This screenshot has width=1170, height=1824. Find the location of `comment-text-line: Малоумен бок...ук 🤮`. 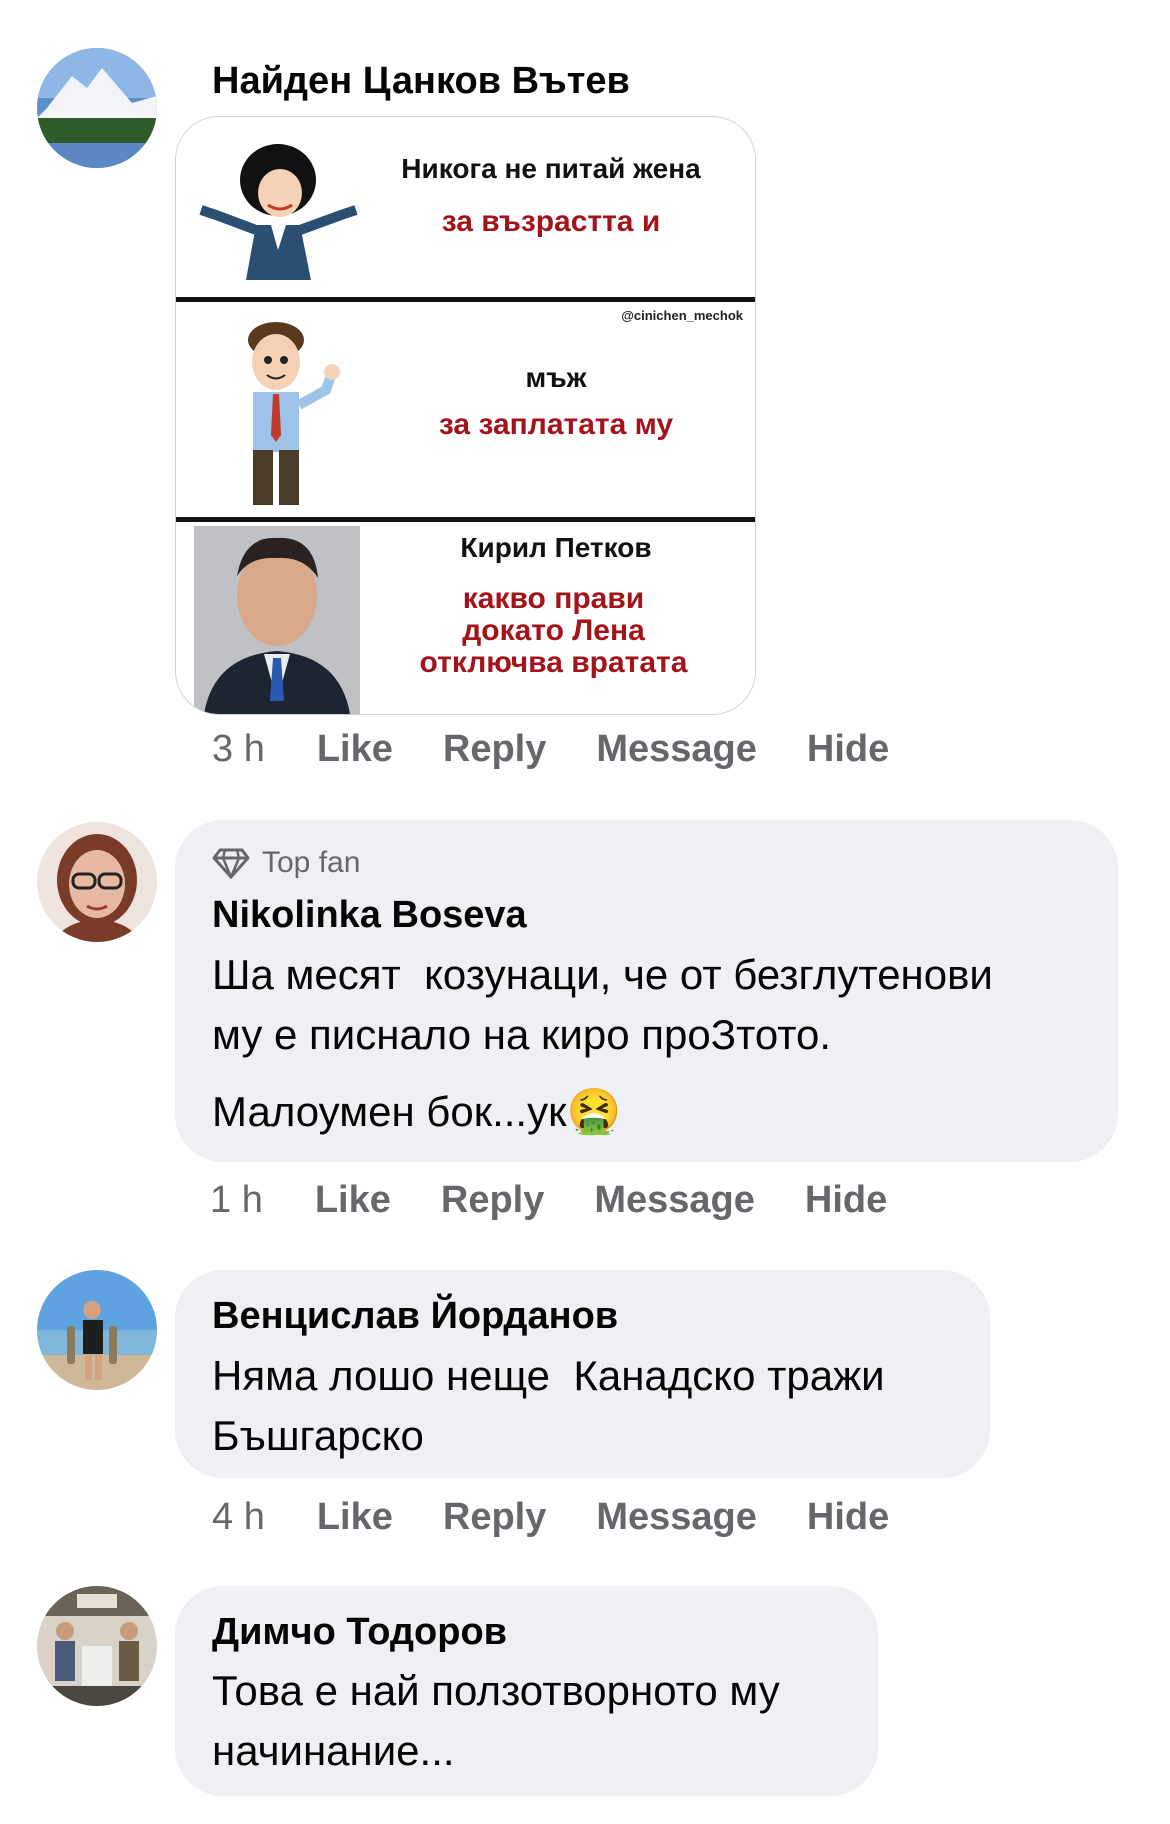

comment-text-line: Малоумен бок...ук 🤮 is located at coordinates (416, 1112).